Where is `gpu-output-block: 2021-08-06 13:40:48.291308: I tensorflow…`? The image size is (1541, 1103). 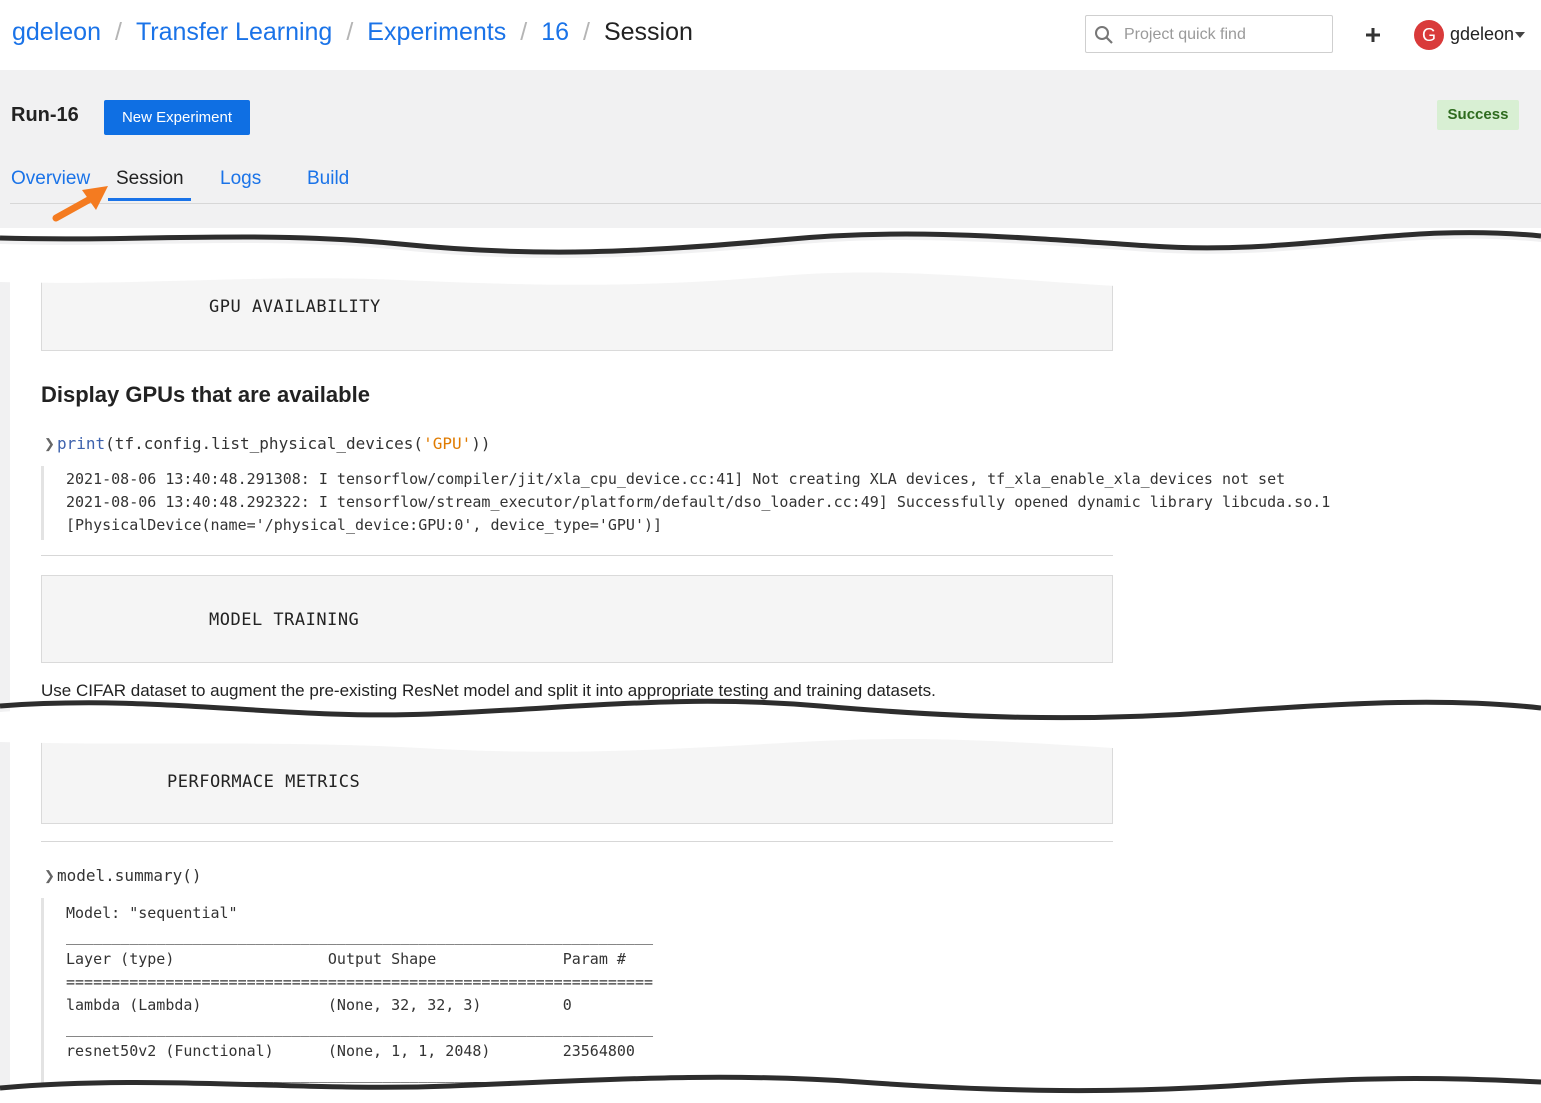 gpu-output-block: 2021-08-06 13:40:48.291308: I tensorflow… is located at coordinates (685, 503).